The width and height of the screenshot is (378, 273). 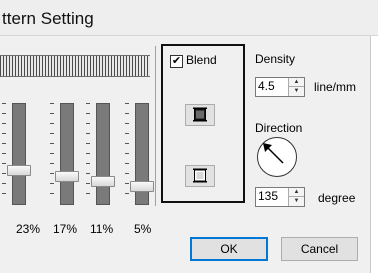 What do you see at coordinates (143, 229) in the screenshot?
I see `slider-4-percent: 5%` at bounding box center [143, 229].